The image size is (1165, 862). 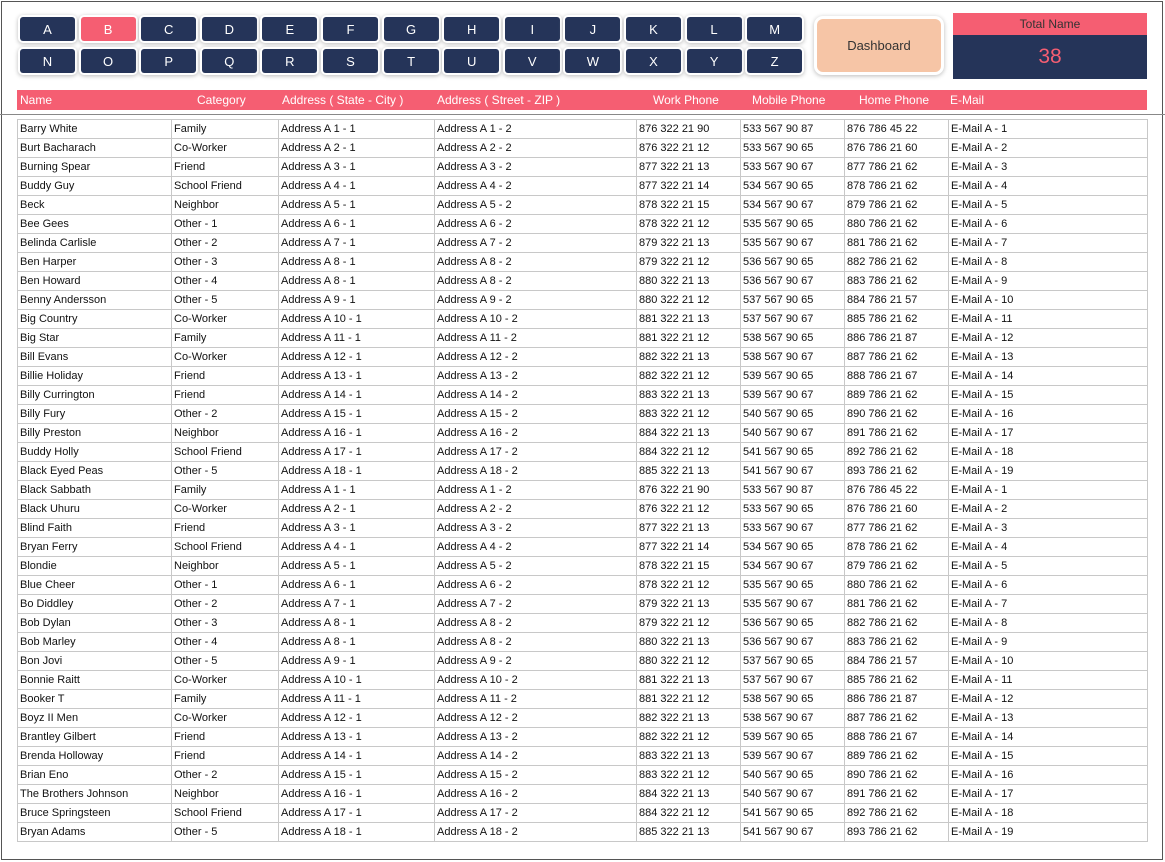 I want to click on cell-home-phone: 882 786 21 62, so click(x=896, y=623).